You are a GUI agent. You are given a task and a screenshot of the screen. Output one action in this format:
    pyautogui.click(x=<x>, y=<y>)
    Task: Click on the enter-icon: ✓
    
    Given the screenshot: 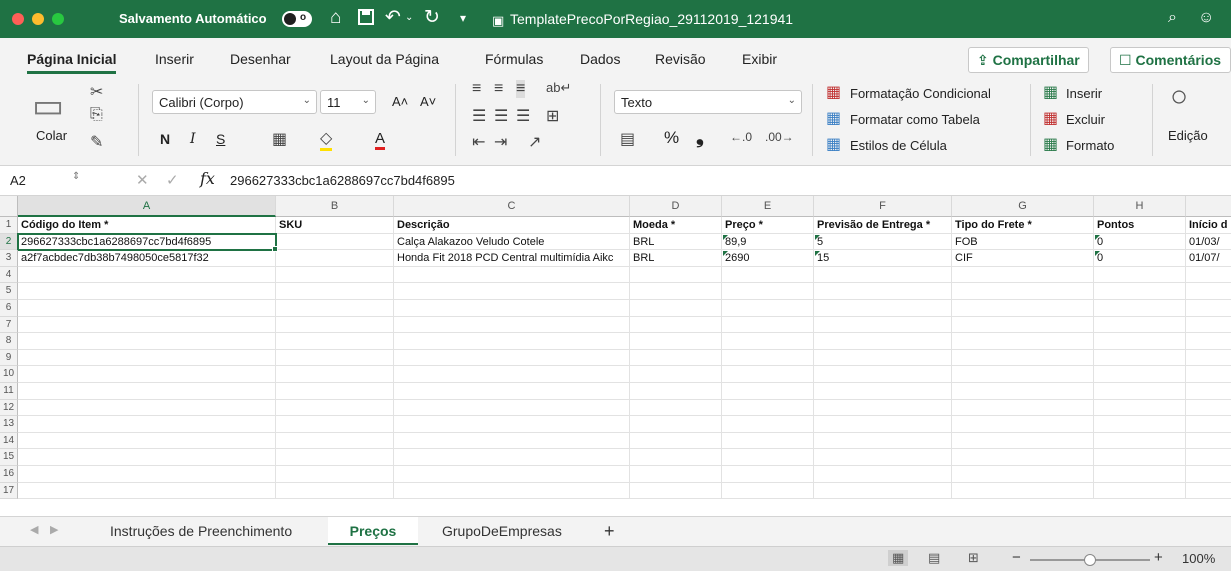 What is the action you would take?
    pyautogui.click(x=172, y=180)
    